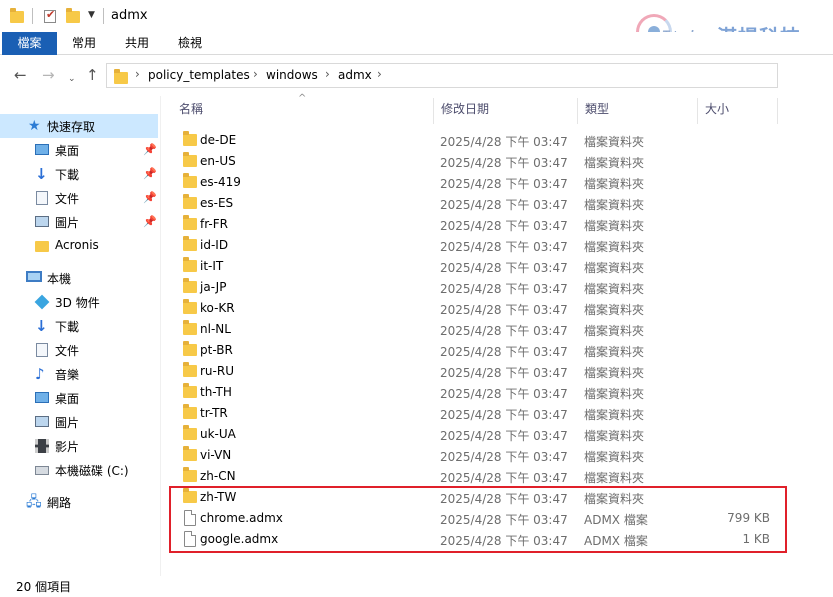 The height and width of the screenshot is (597, 833). What do you see at coordinates (79, 150) in the screenshot?
I see `sidebar-item-desktop: 桌面 📌` at bounding box center [79, 150].